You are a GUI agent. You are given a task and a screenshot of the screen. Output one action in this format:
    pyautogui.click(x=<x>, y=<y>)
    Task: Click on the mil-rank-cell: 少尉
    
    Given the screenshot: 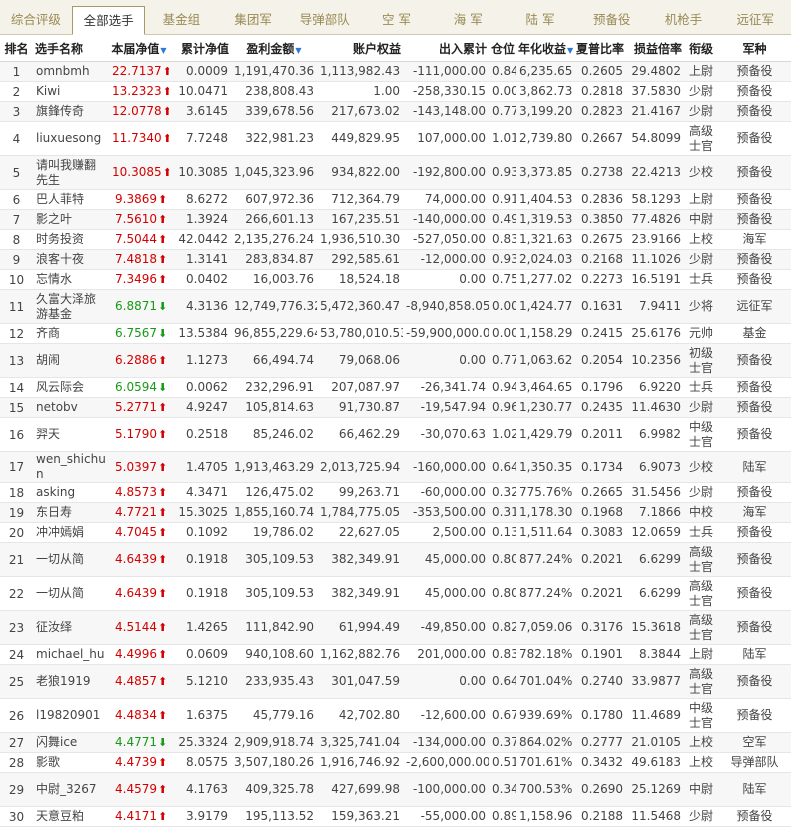 What is the action you would take?
    pyautogui.click(x=701, y=111)
    